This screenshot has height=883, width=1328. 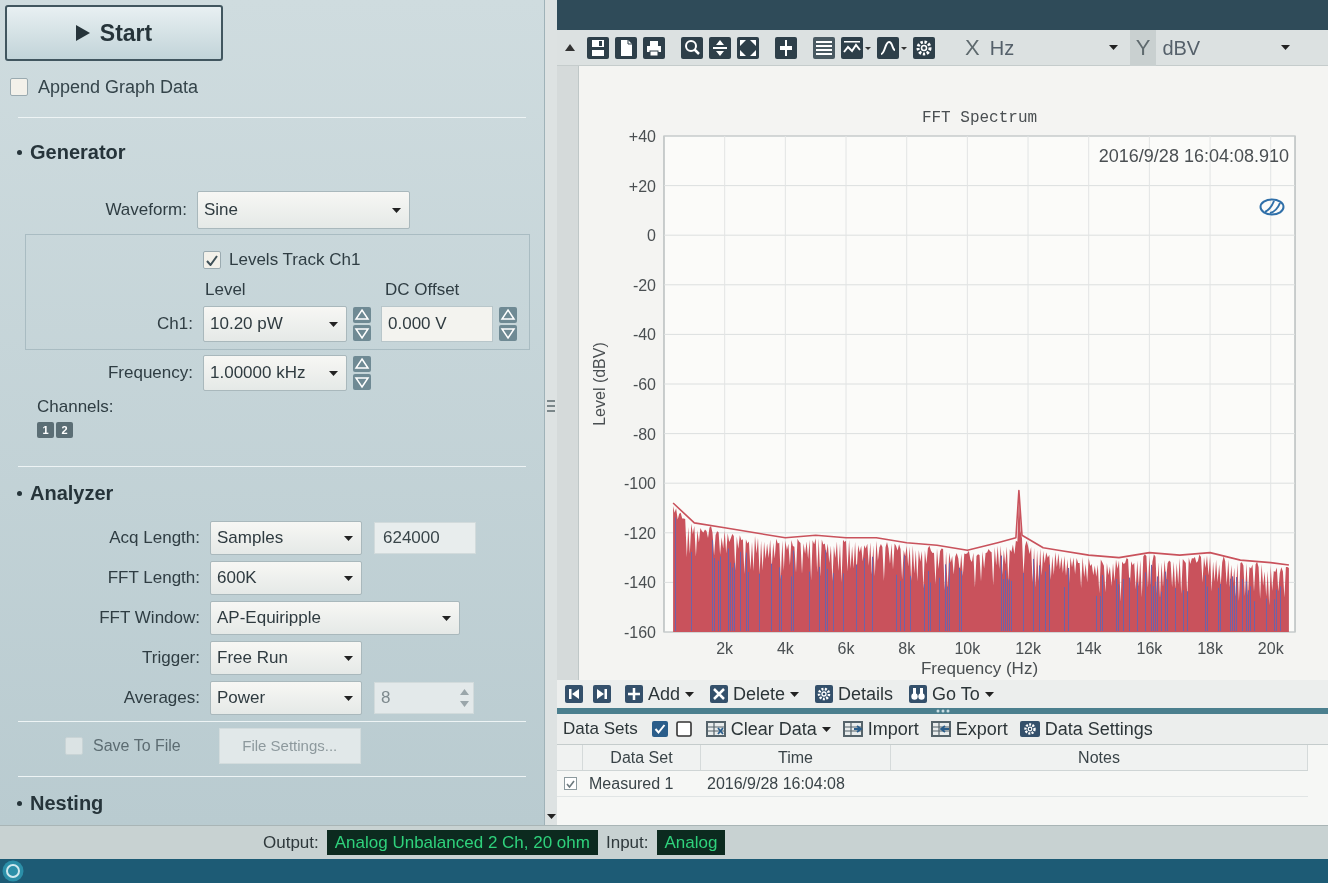 I want to click on logo-icon, so click(x=1272, y=207).